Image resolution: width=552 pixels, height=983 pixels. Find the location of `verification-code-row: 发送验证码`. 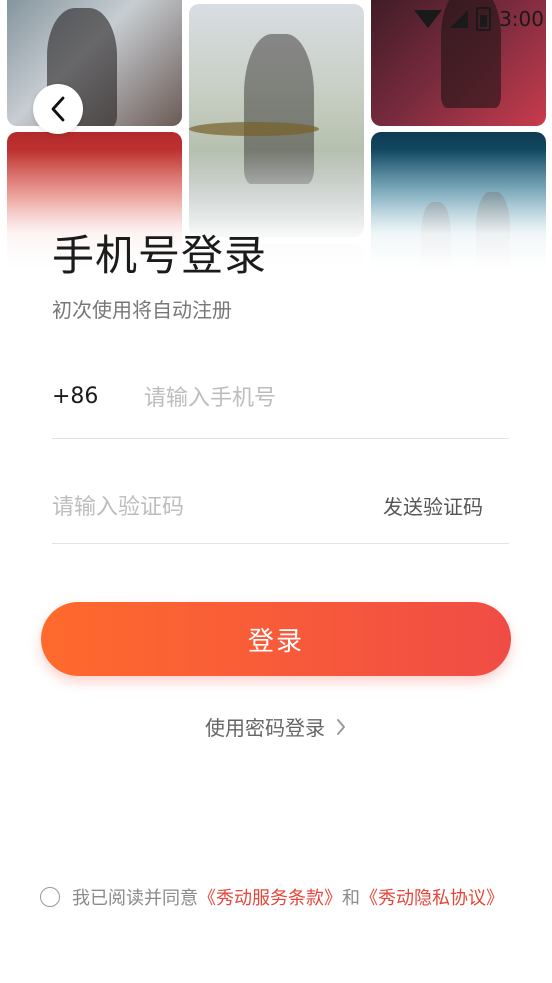

verification-code-row: 发送验证码 is located at coordinates (280, 510).